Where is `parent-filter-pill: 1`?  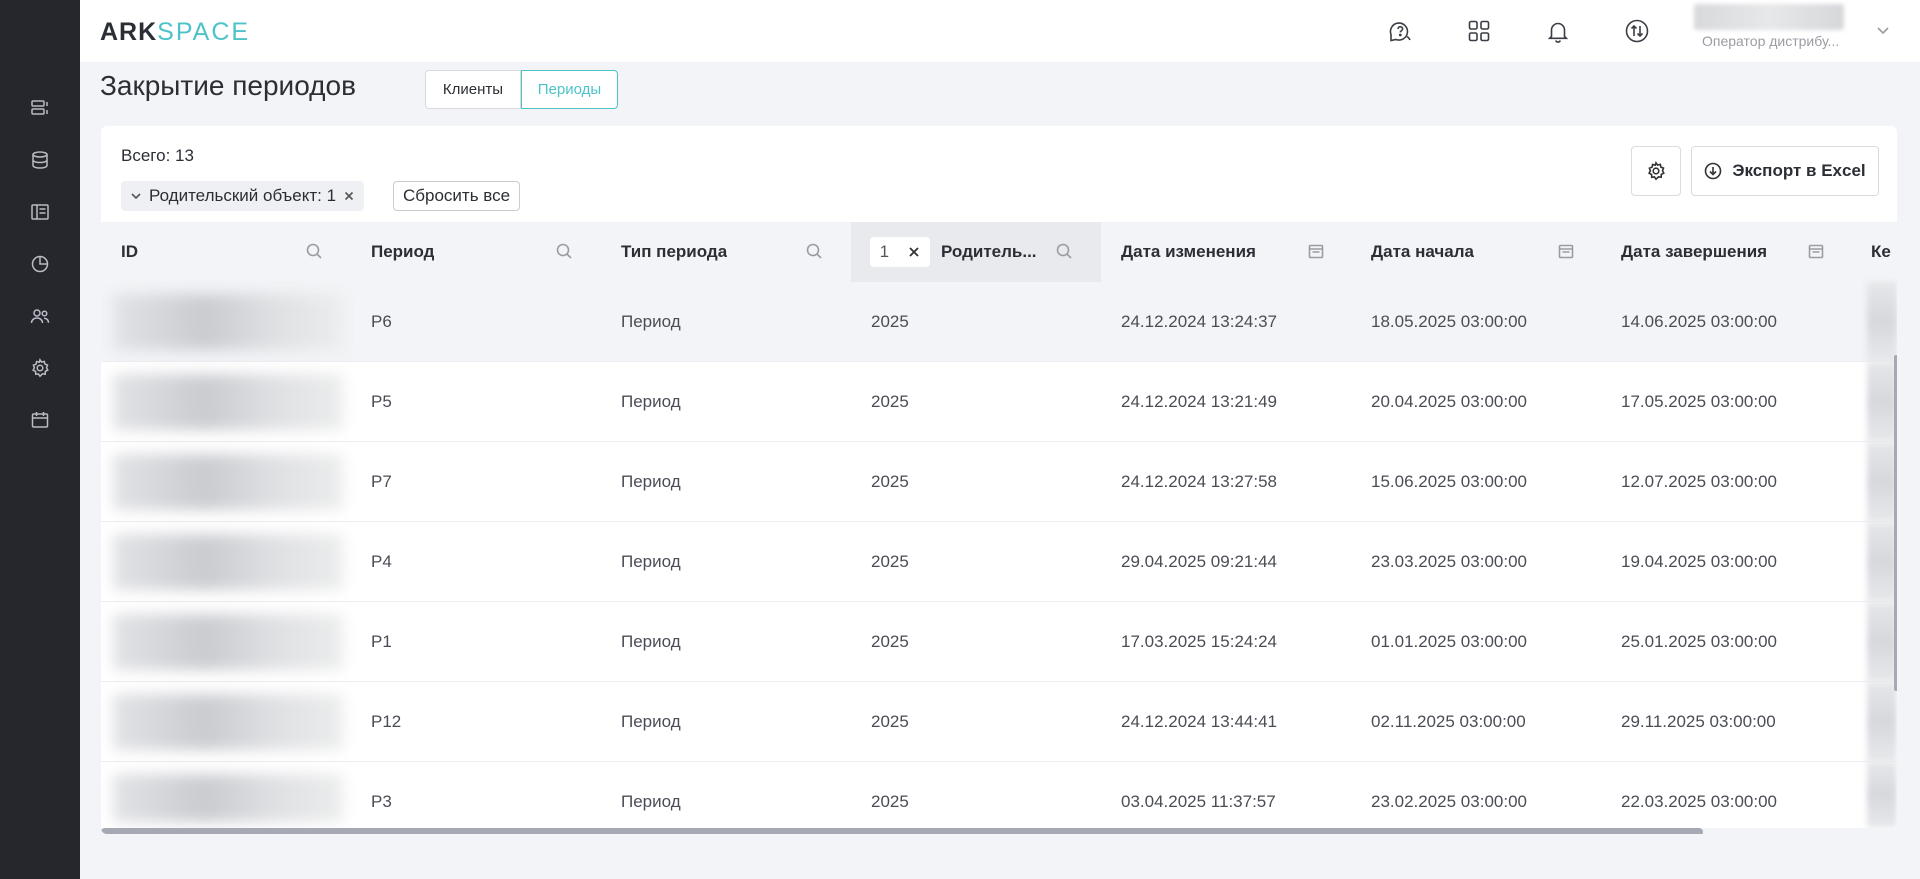 parent-filter-pill: 1 is located at coordinates (900, 252).